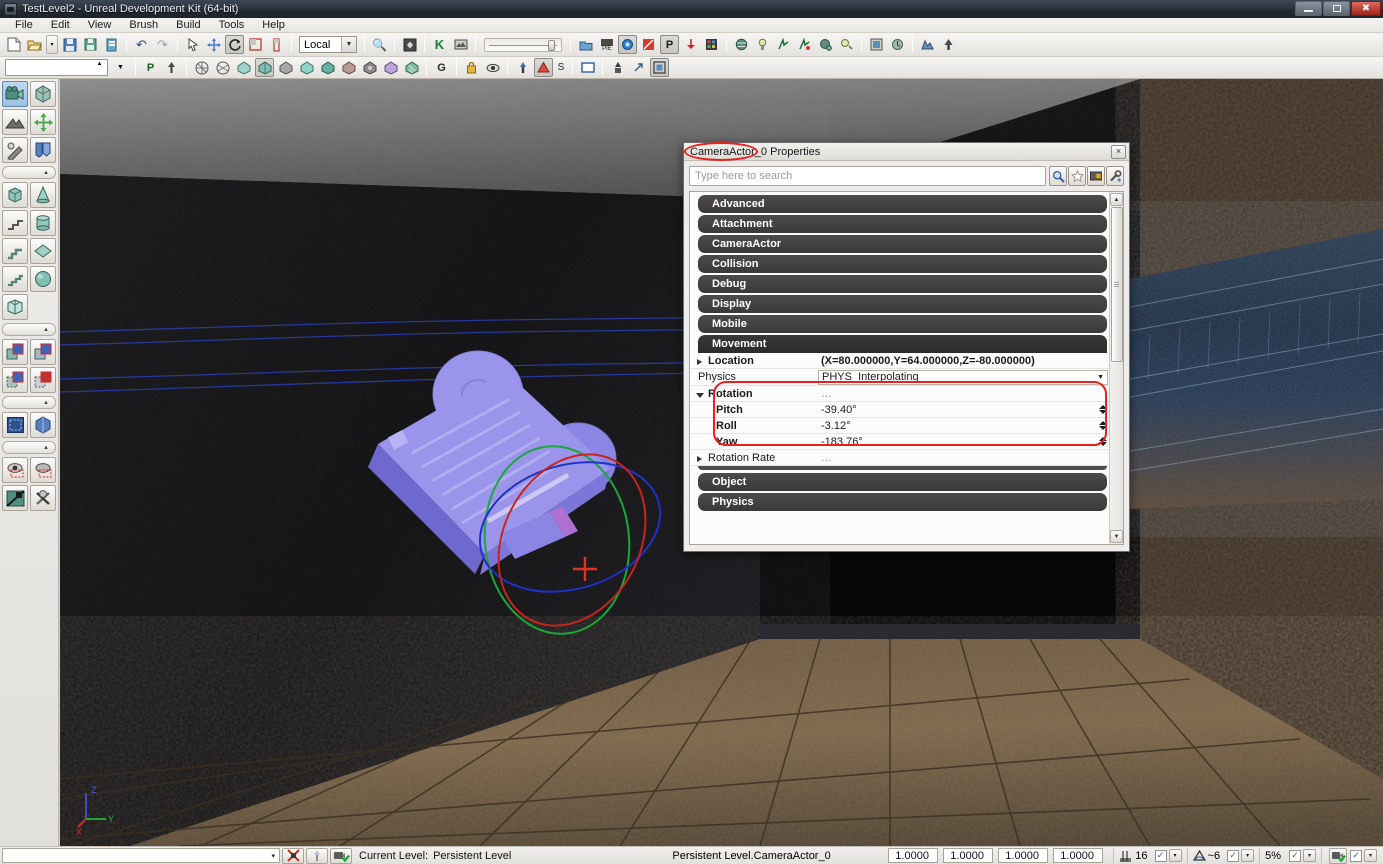  I want to click on undo-icon: ↶, so click(141, 44).